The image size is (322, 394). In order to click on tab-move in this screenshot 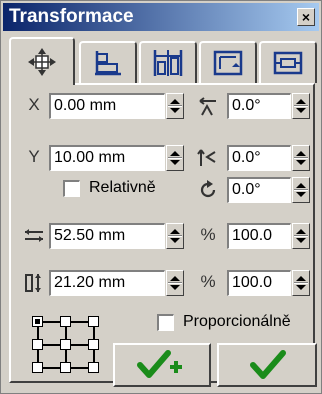, I will do `click(42, 61)`.